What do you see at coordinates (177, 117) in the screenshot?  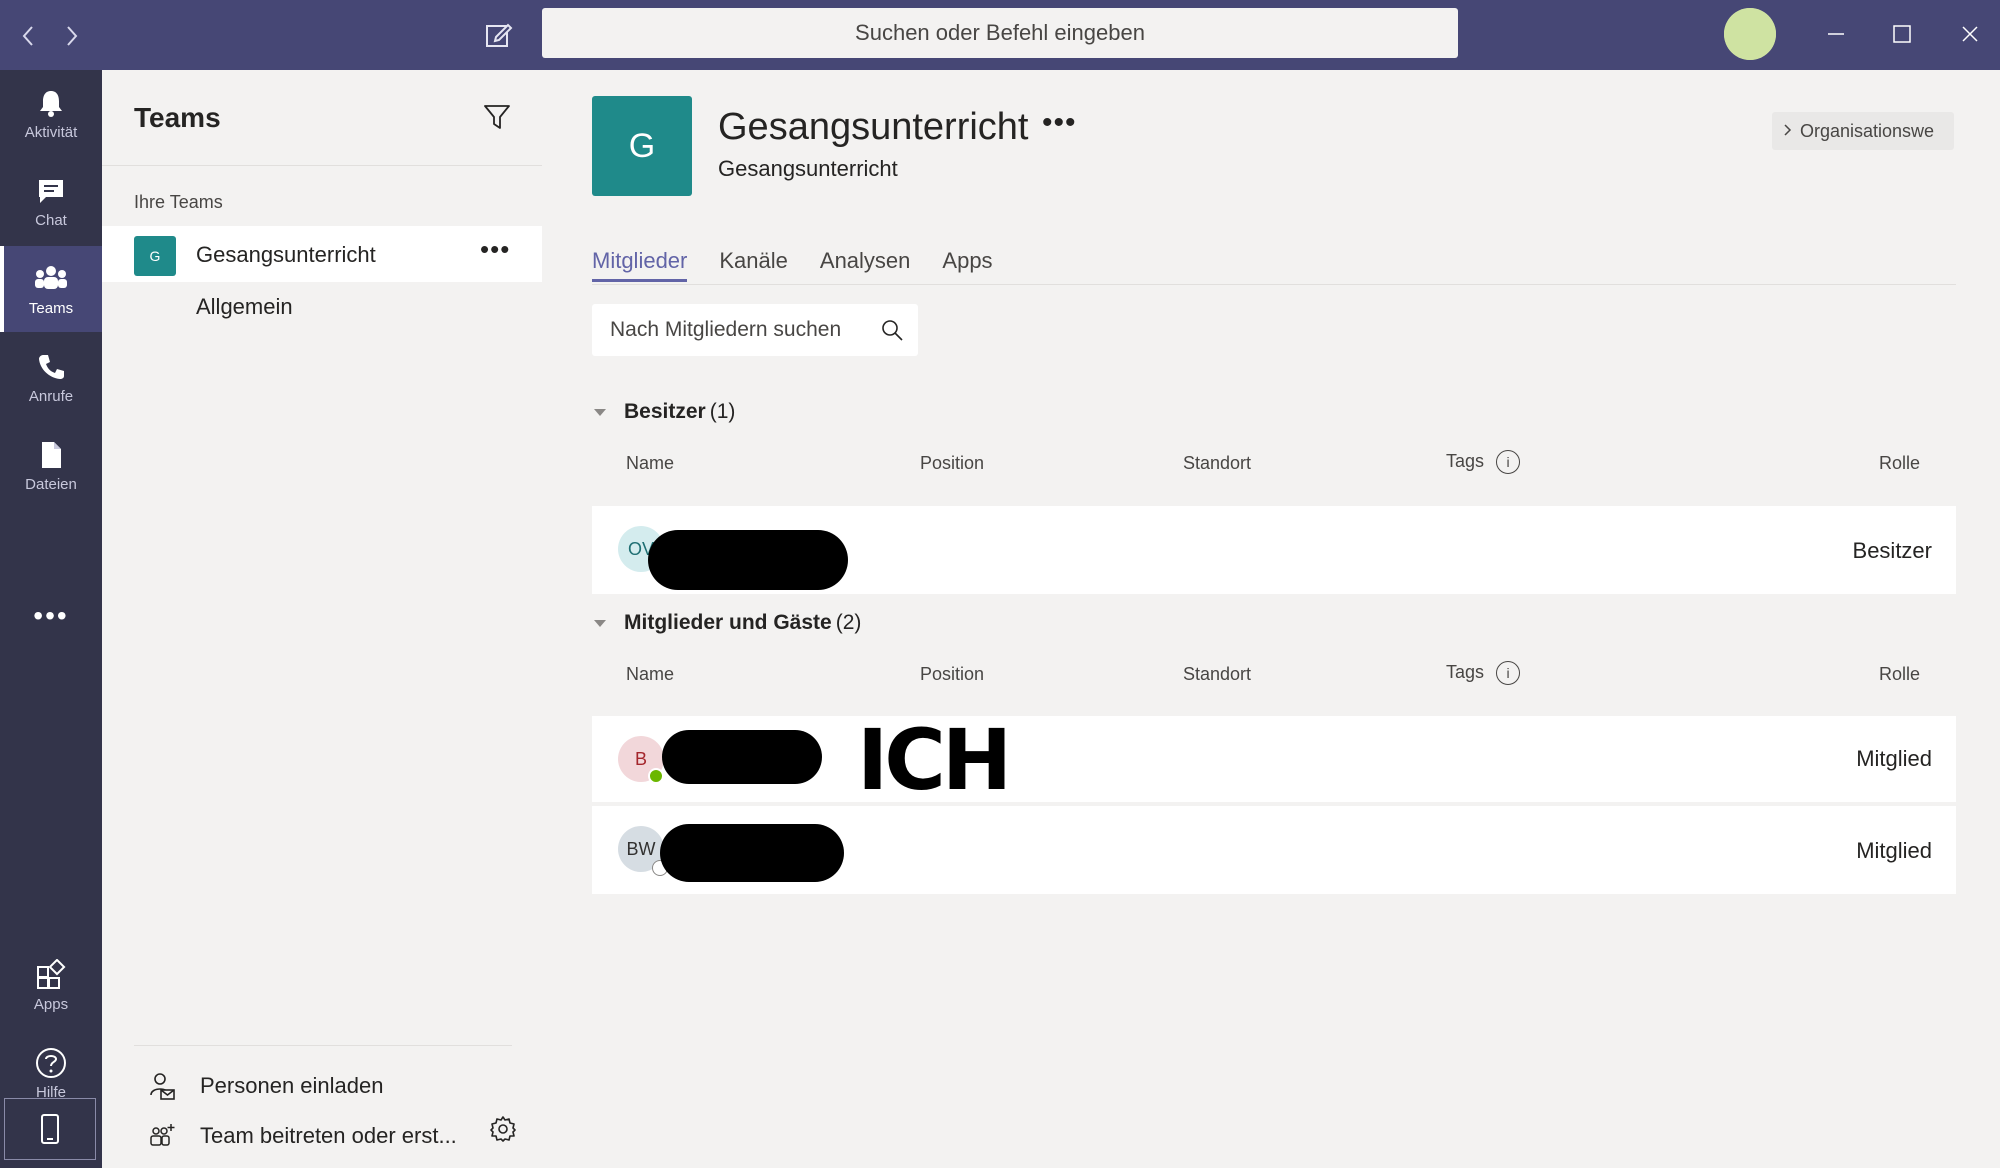 I see `panel-title: Teams` at bounding box center [177, 117].